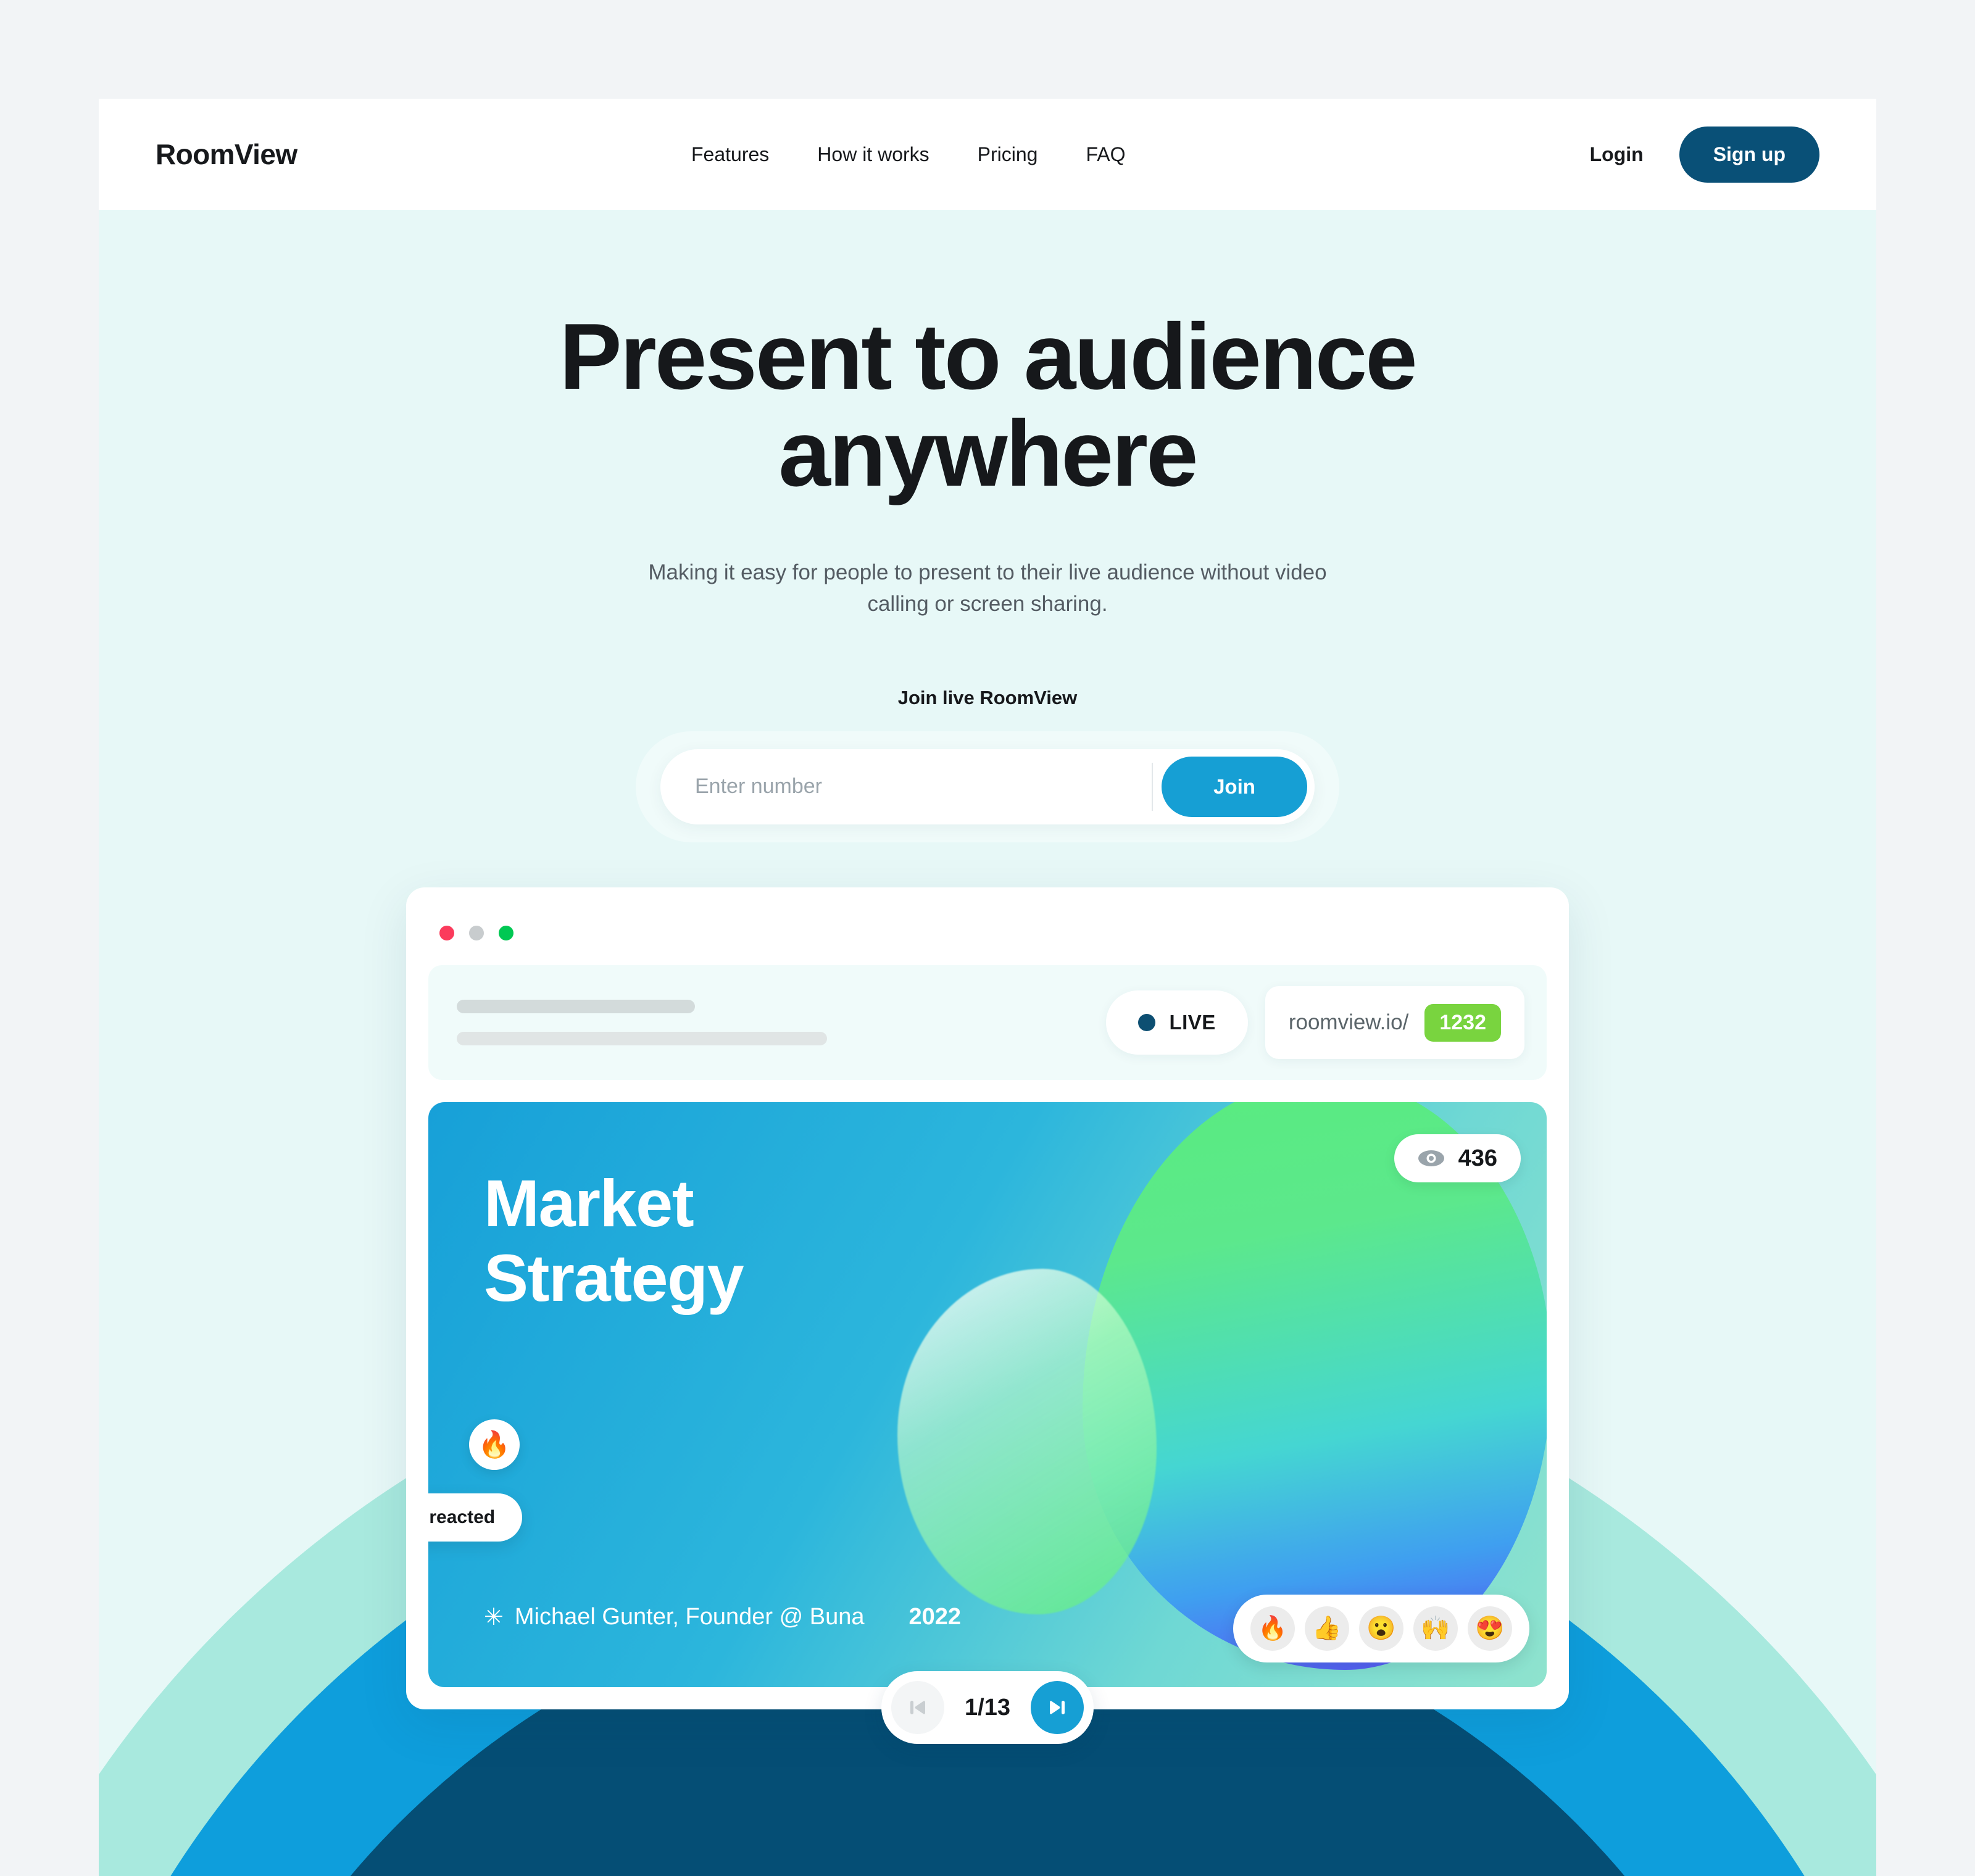  I want to click on previous-slide-button, so click(917, 1707).